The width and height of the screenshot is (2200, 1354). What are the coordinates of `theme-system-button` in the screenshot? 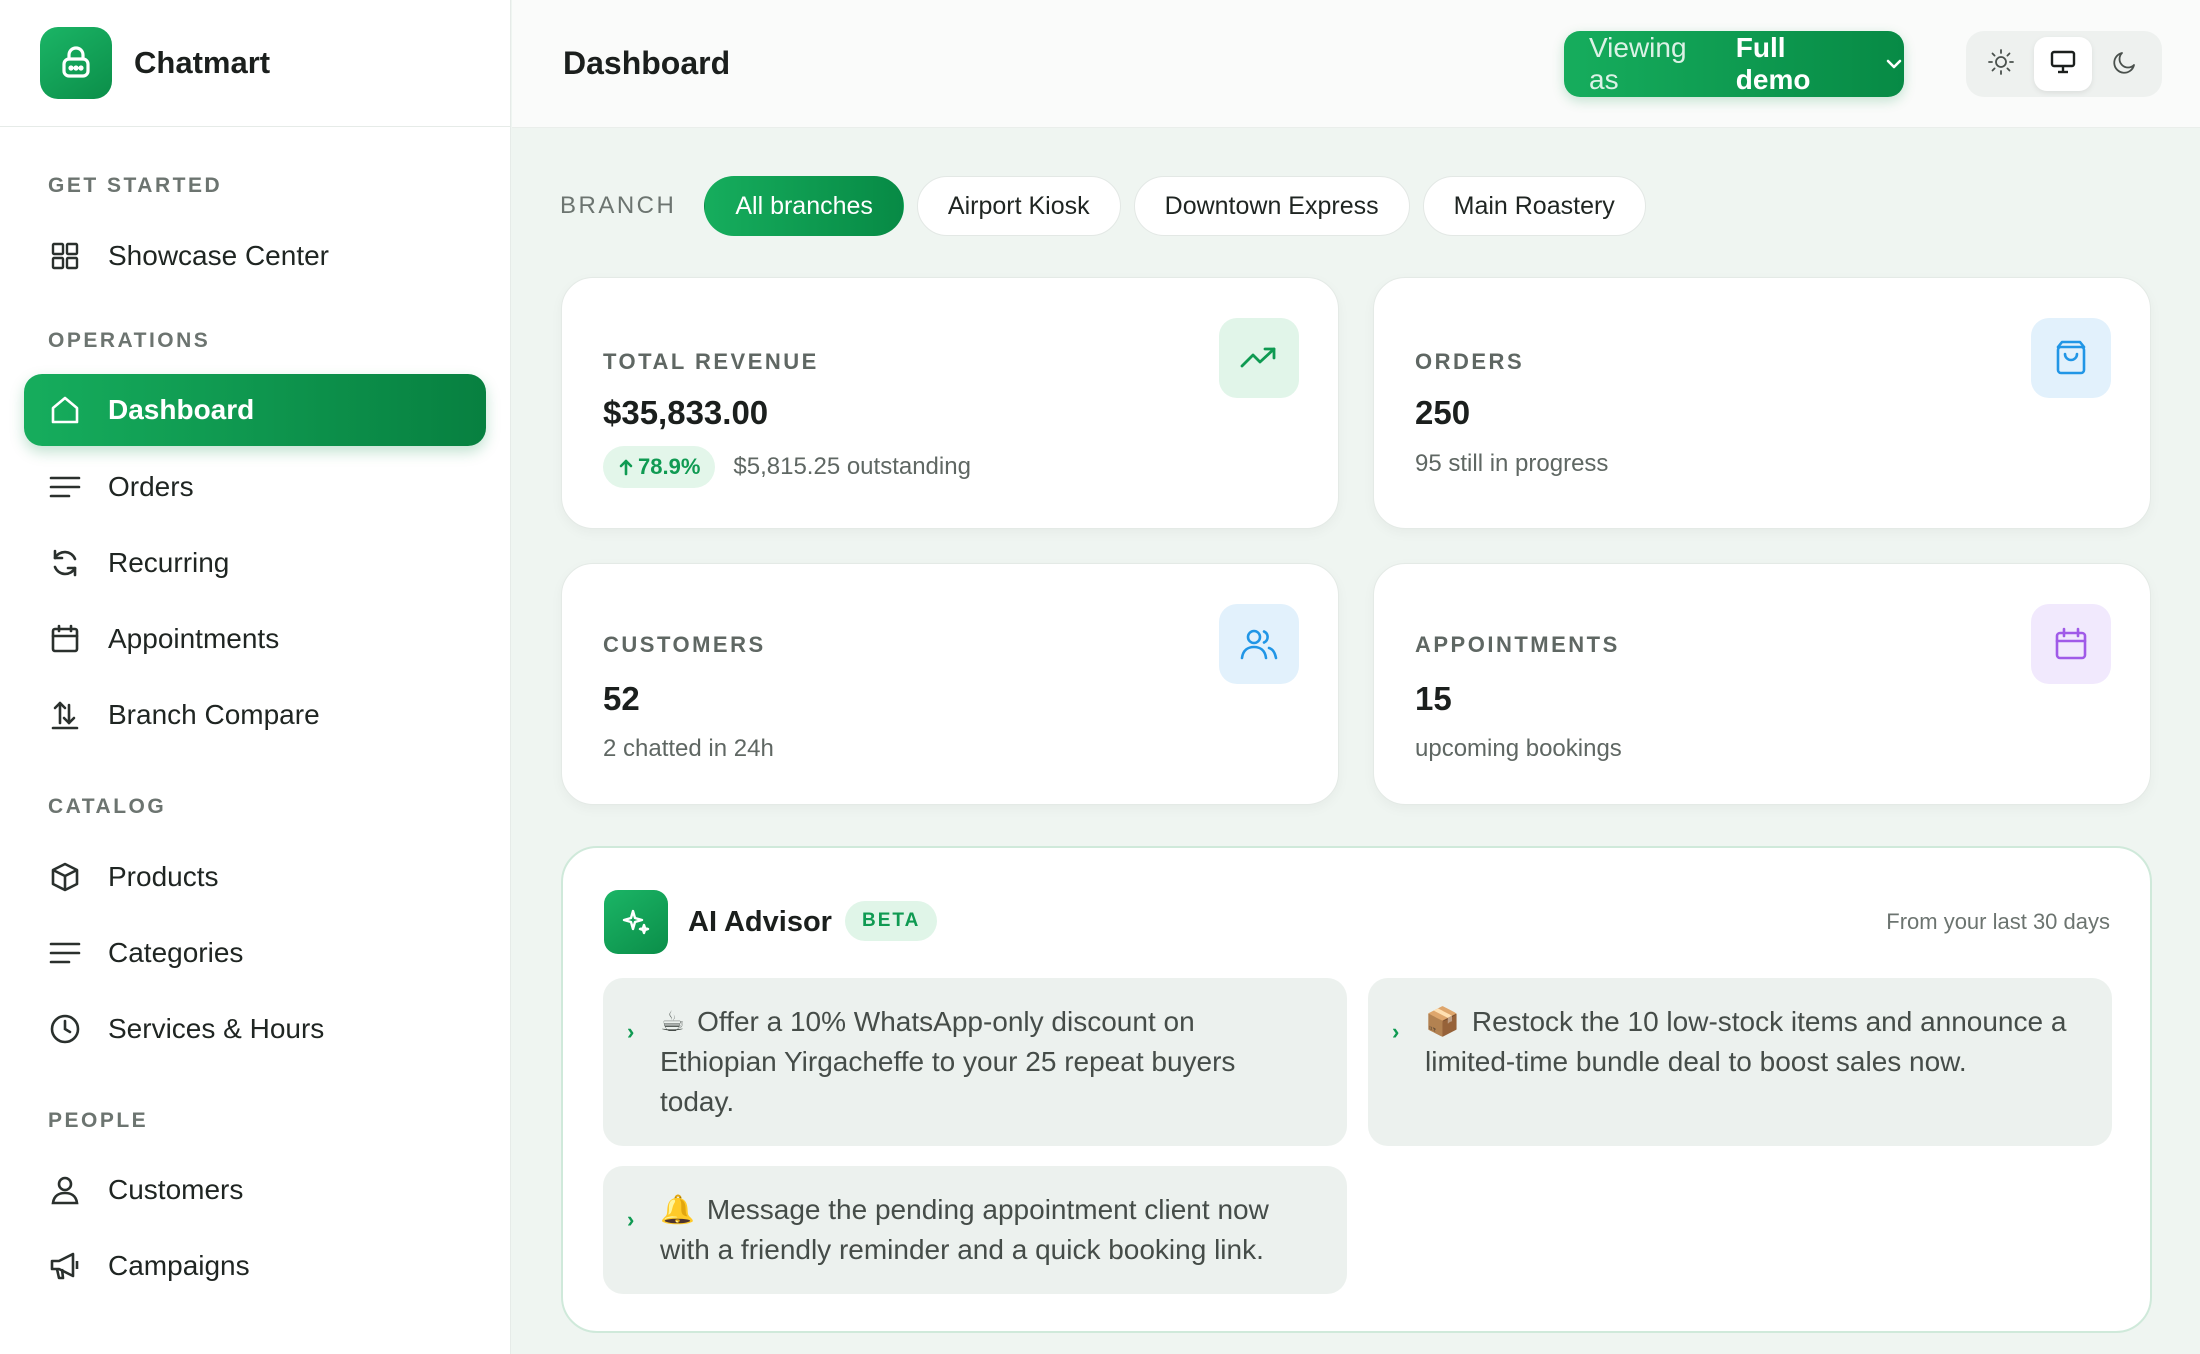 It's located at (2063, 64).